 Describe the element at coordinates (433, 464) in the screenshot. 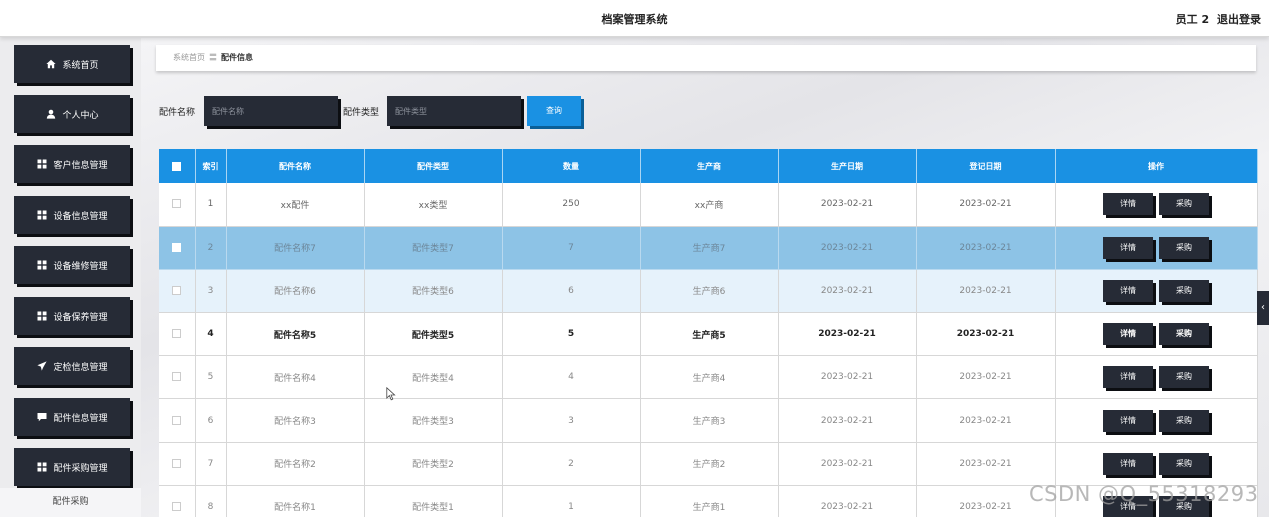

I see `cell-type: 配件类型2` at that location.